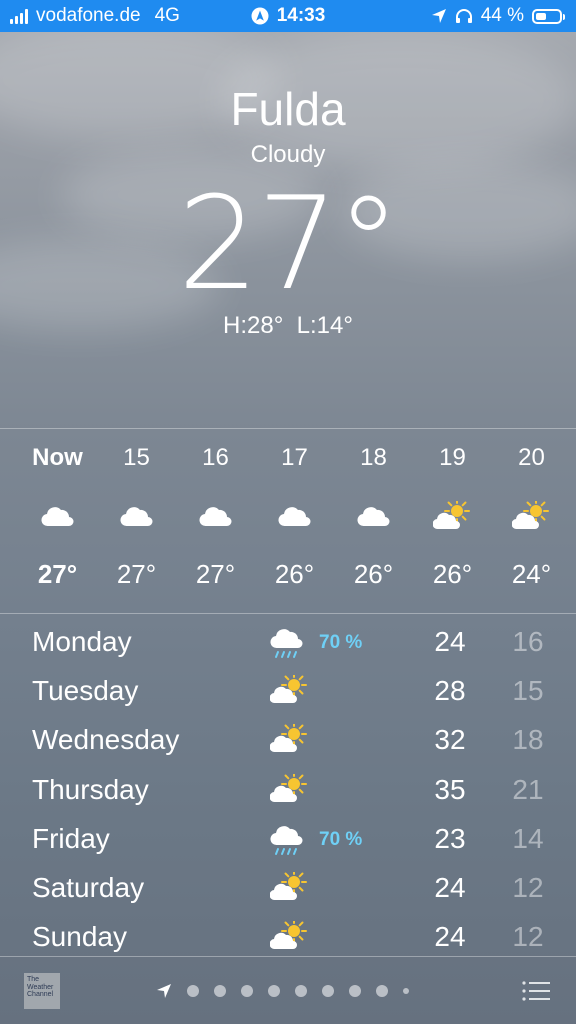 Image resolution: width=576 pixels, height=1024 pixels. I want to click on hourly-item: 15 27°, so click(136, 516).